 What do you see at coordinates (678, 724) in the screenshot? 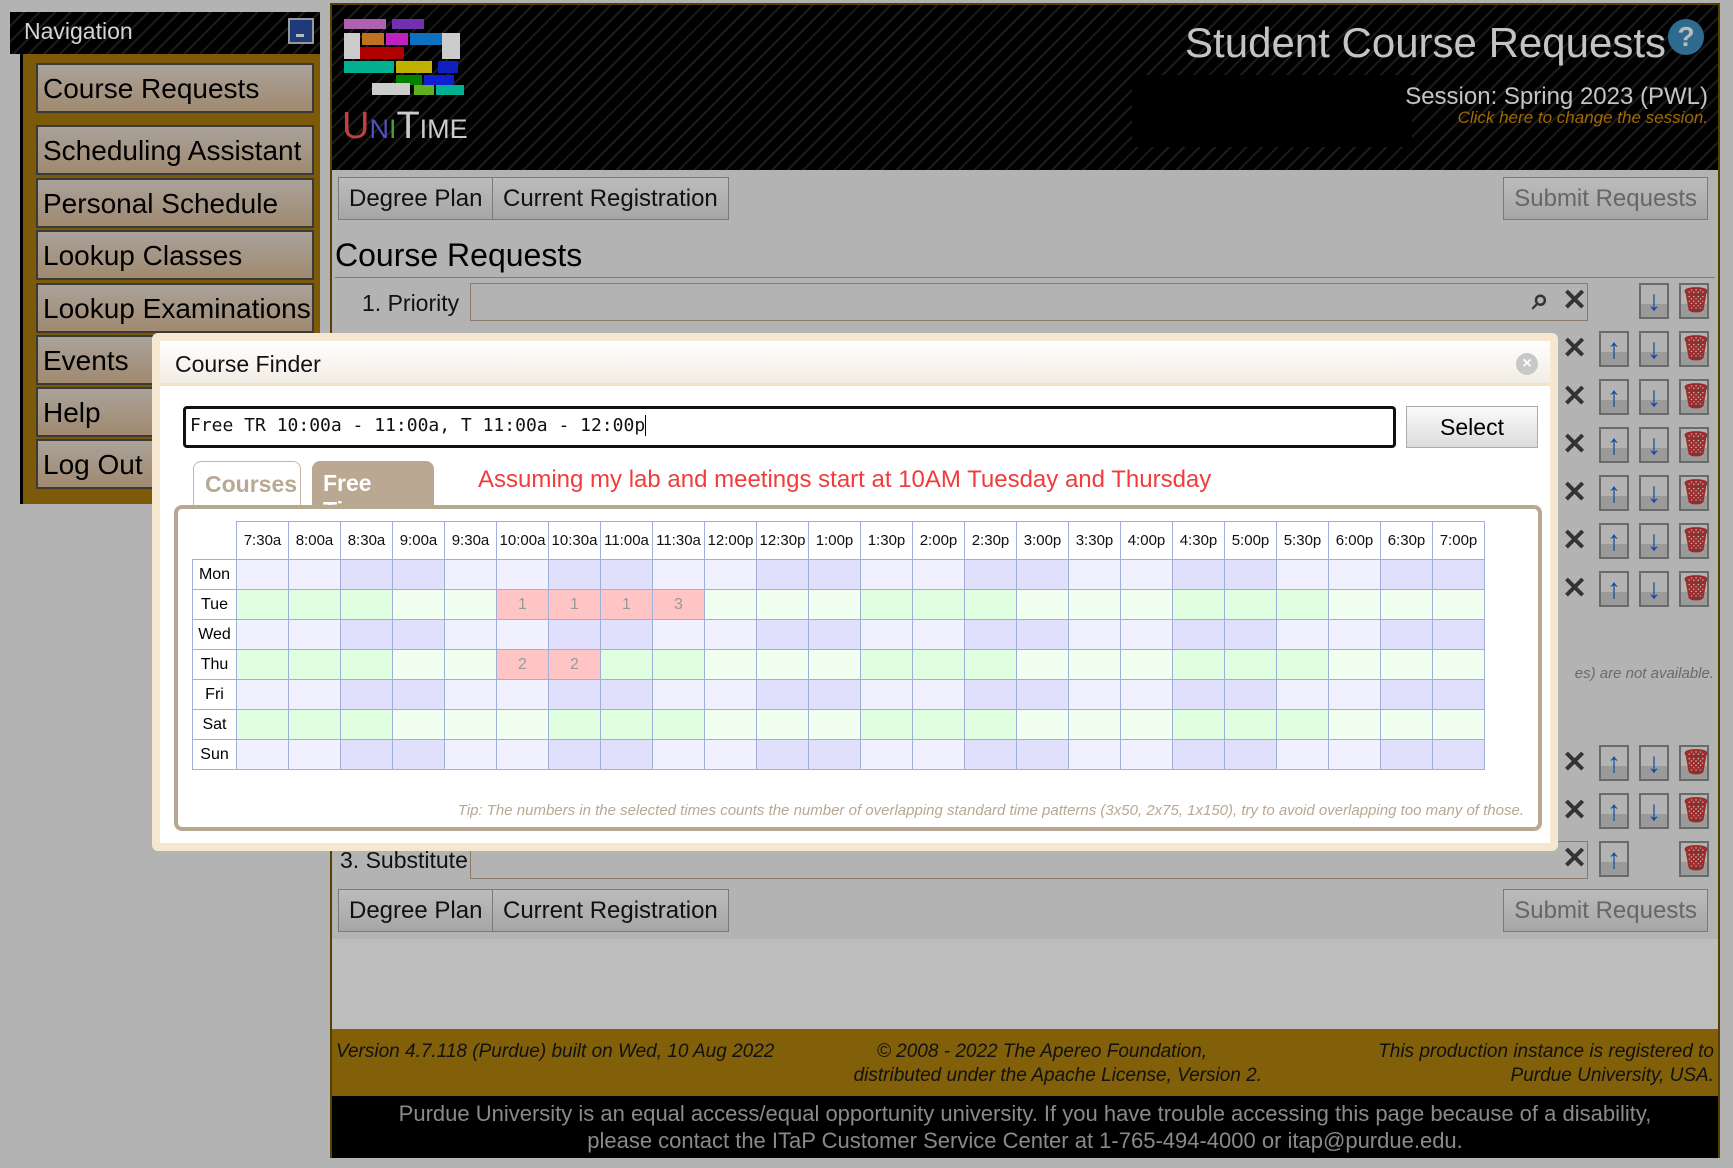
I see `time-slot-sat-11:30a` at bounding box center [678, 724].